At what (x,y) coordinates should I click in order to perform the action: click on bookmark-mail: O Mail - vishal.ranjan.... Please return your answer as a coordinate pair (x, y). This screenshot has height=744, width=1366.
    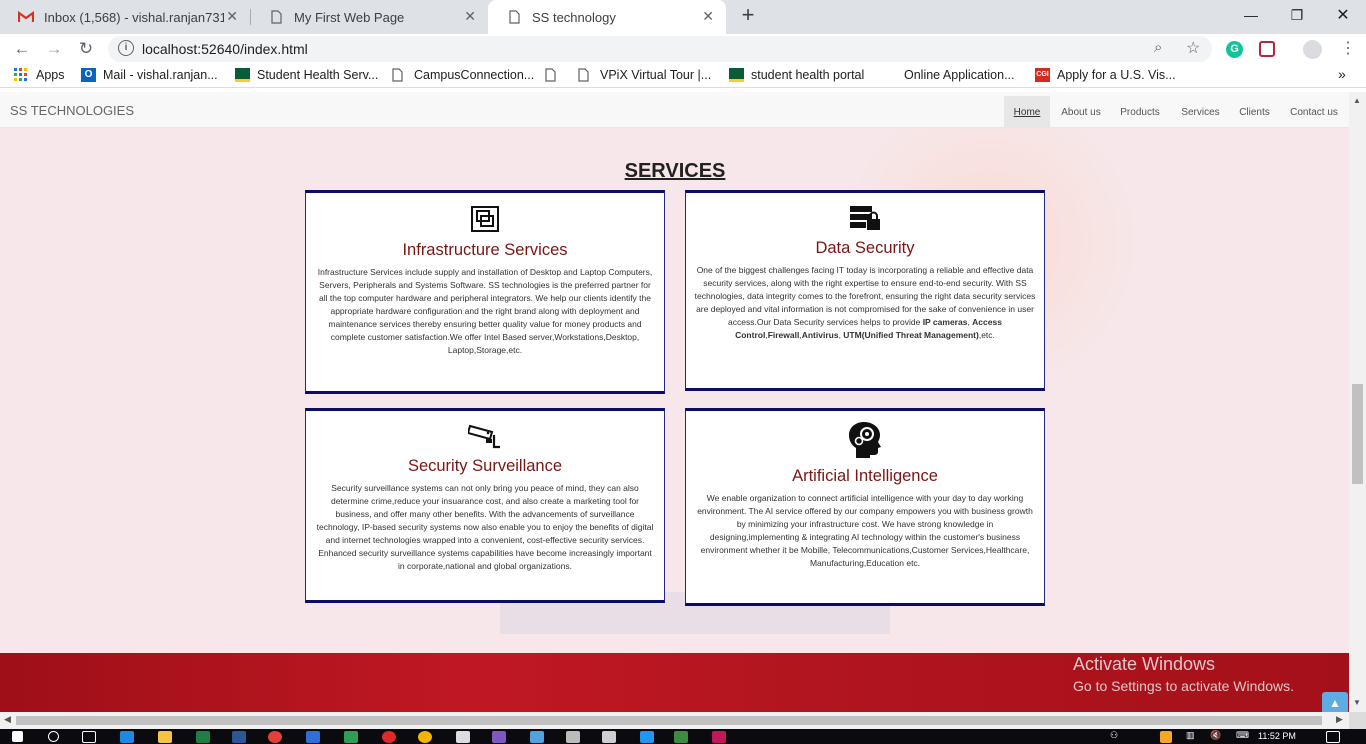
    Looking at the image, I should click on (149, 75).